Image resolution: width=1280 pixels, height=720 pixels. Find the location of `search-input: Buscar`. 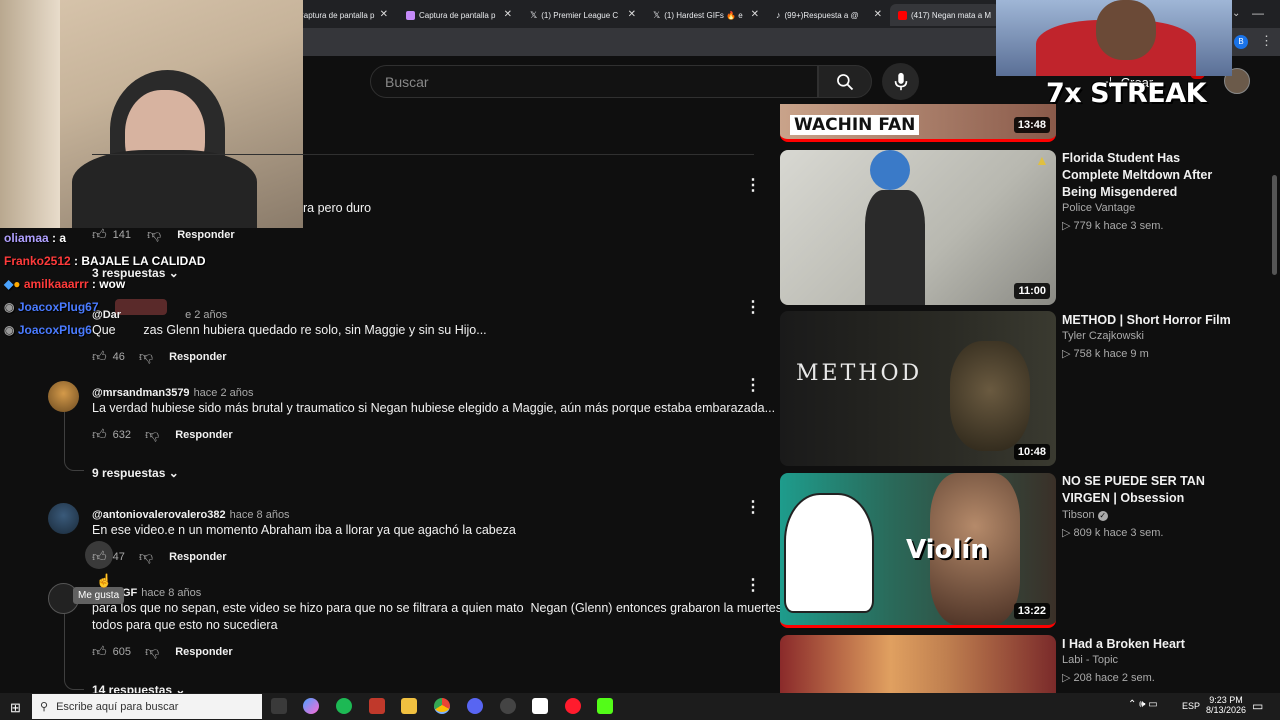

search-input: Buscar is located at coordinates (594, 81).